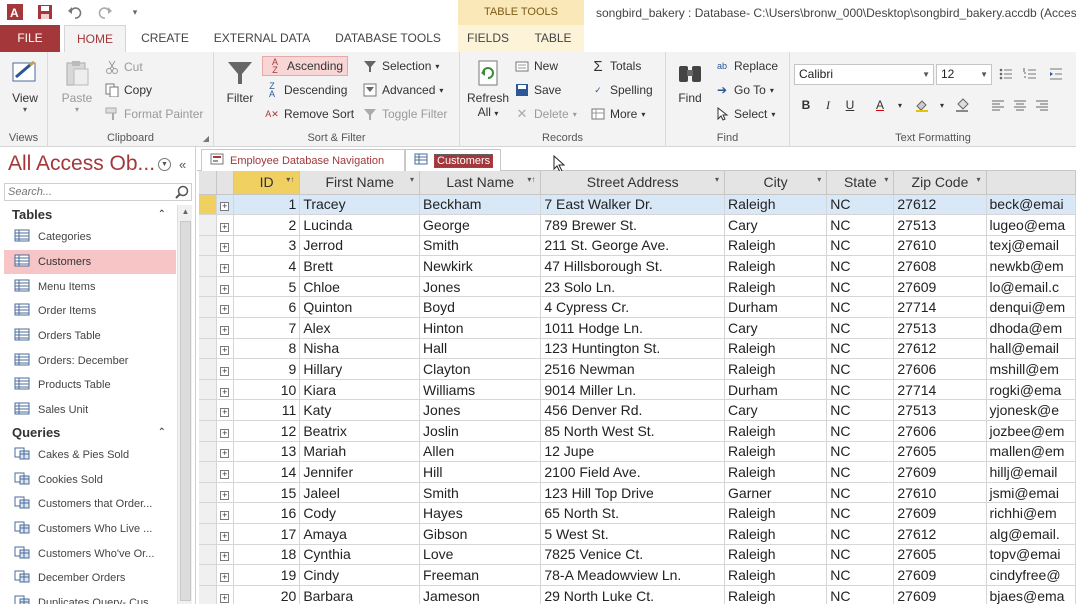 The image size is (1076, 604). I want to click on table-cell: 27714, so click(940, 390).